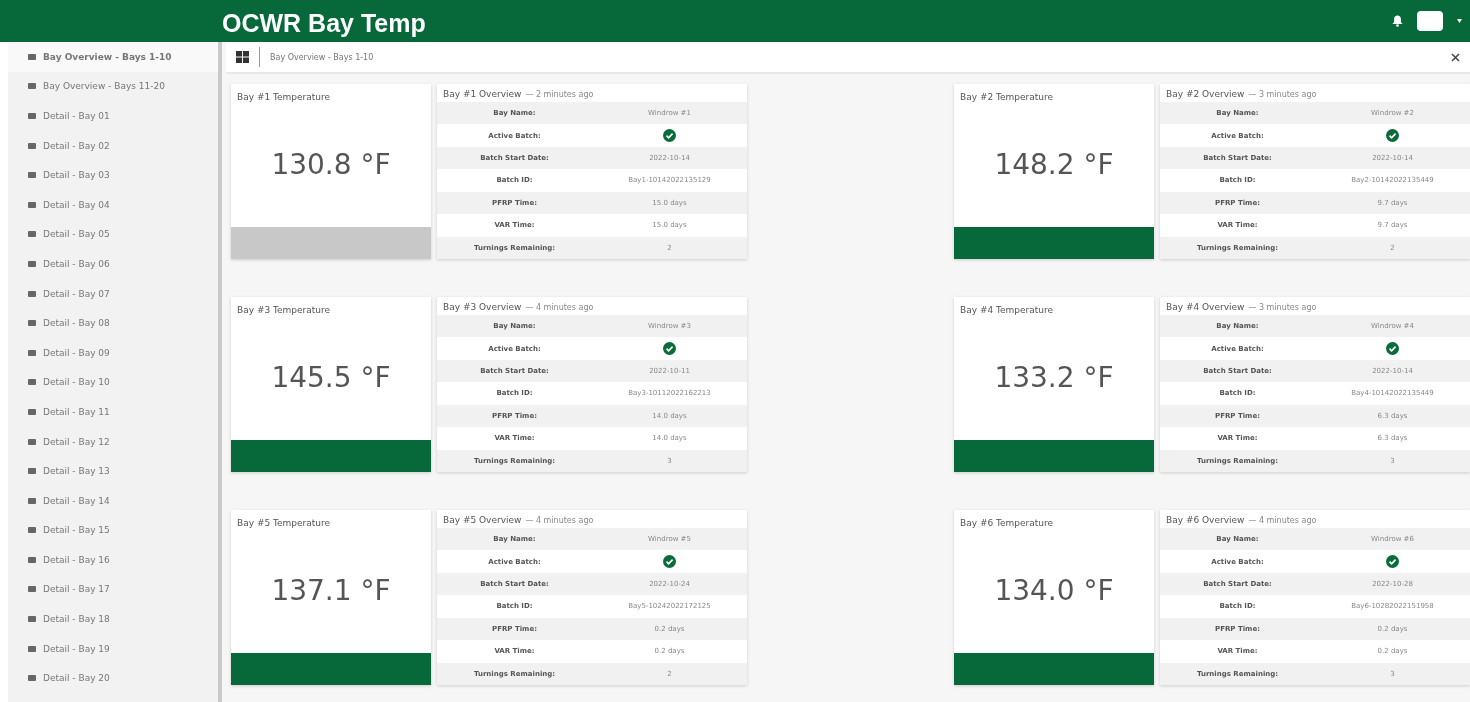  Describe the element at coordinates (1455, 57) in the screenshot. I see `close-icon` at that location.